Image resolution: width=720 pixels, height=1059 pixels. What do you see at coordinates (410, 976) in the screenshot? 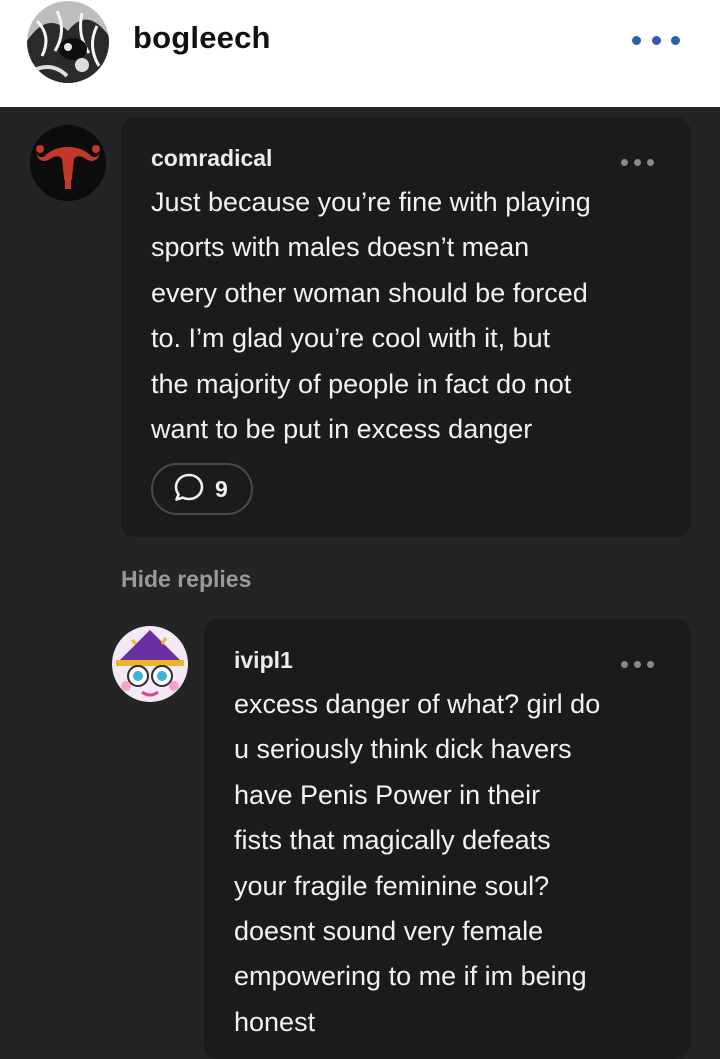
I see `reply-line: empowering to me if im being` at bounding box center [410, 976].